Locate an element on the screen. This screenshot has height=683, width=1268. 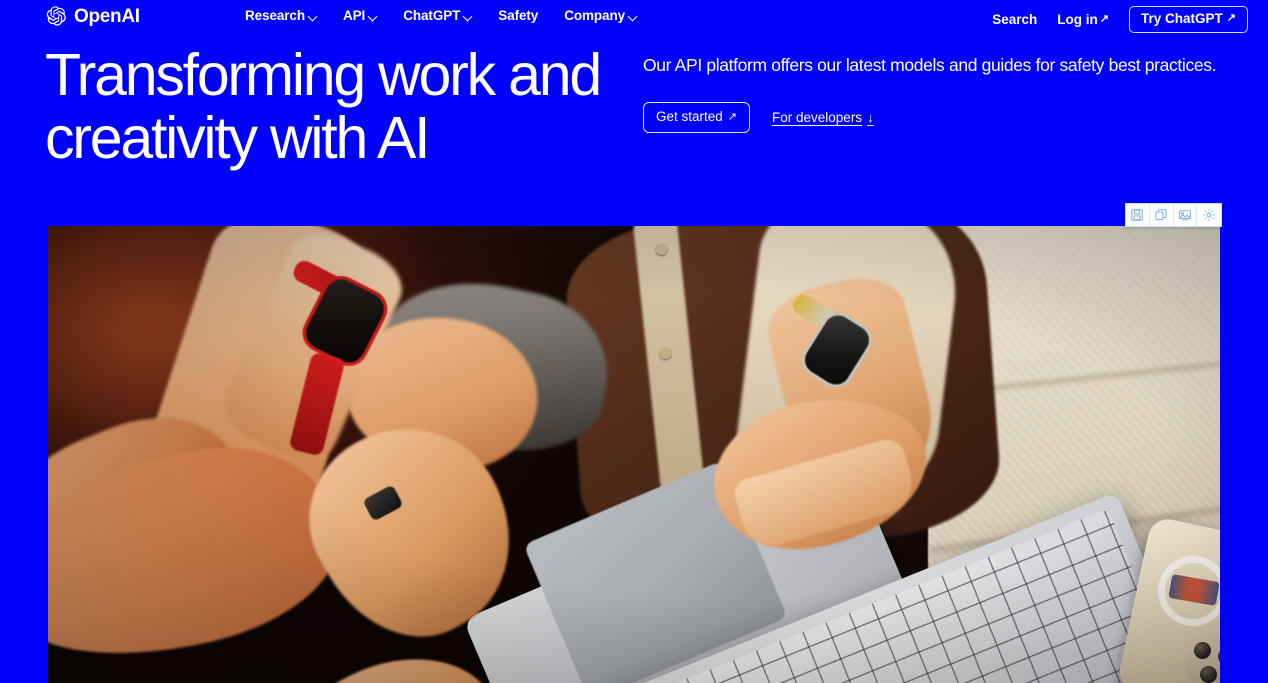
brand-name: OpenAI is located at coordinates (107, 16).